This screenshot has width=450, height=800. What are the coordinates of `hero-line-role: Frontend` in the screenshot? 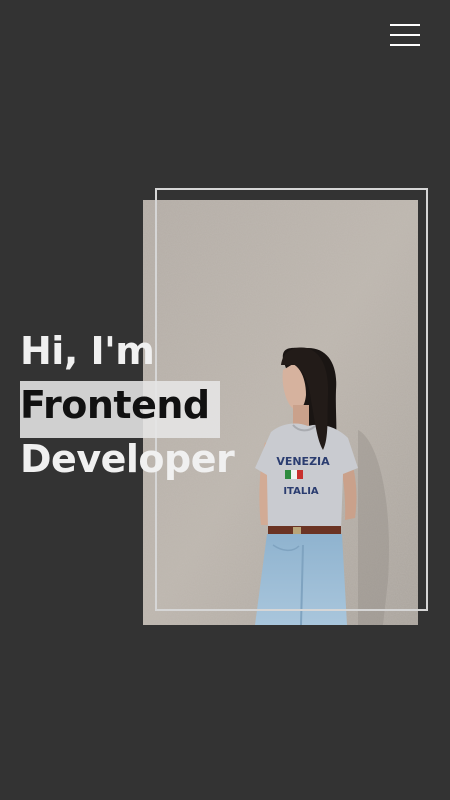 It's located at (115, 405).